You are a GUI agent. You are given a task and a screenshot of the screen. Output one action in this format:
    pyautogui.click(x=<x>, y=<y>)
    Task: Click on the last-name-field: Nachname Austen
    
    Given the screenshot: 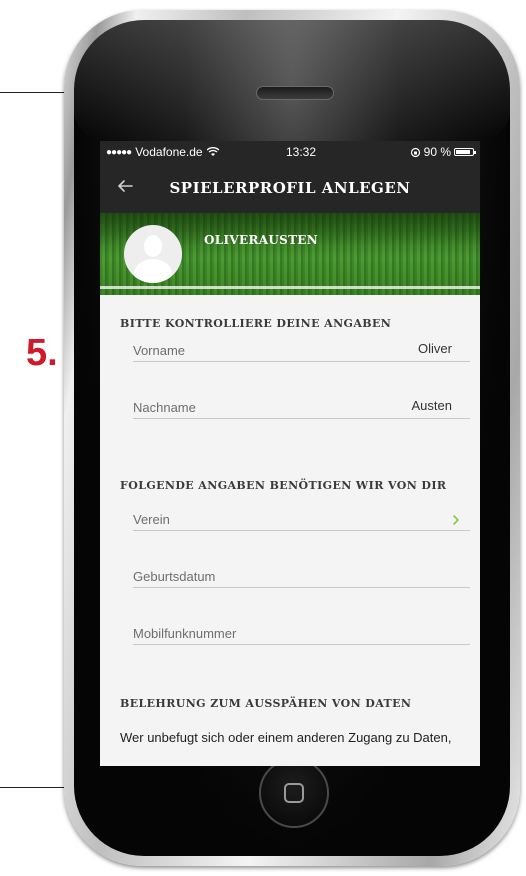 What is the action you would take?
    pyautogui.click(x=301, y=406)
    